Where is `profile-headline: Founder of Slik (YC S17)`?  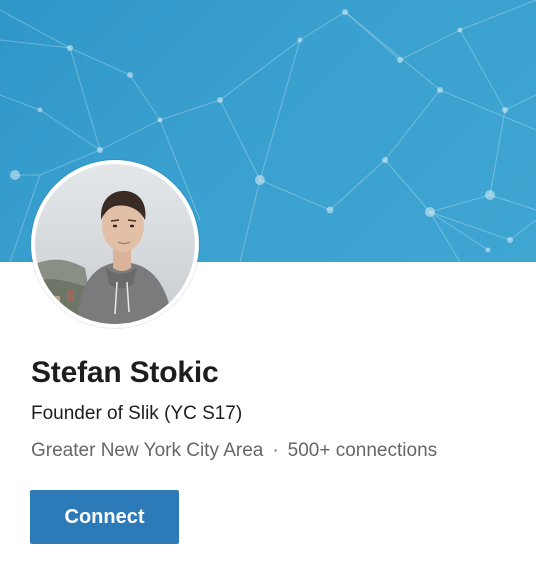
profile-headline: Founder of Slik (YC S17) is located at coordinates (137, 413).